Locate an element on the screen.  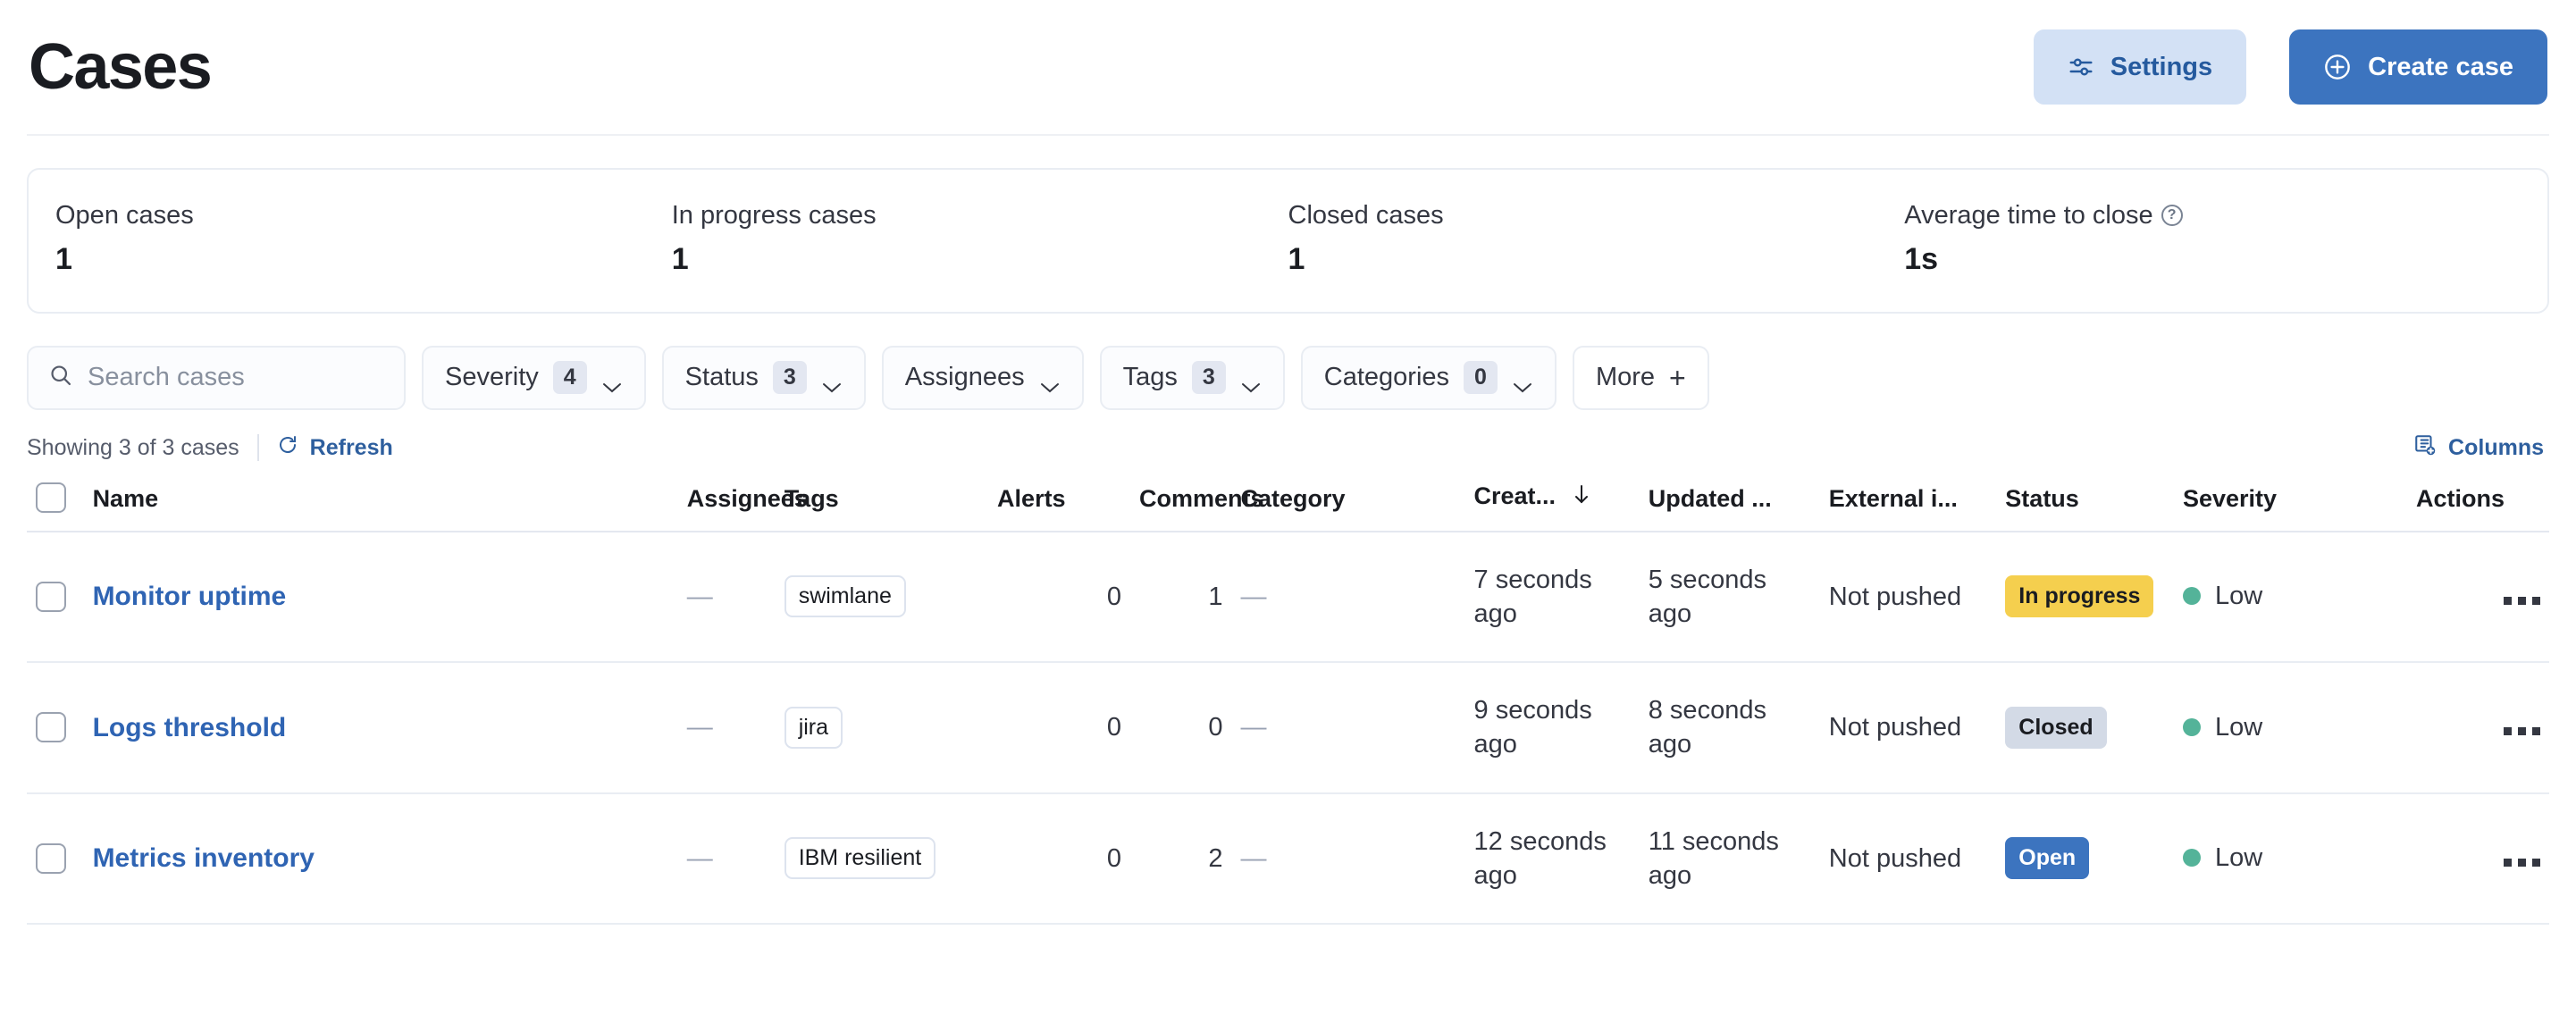
filter-count: 3 is located at coordinates (789, 378).